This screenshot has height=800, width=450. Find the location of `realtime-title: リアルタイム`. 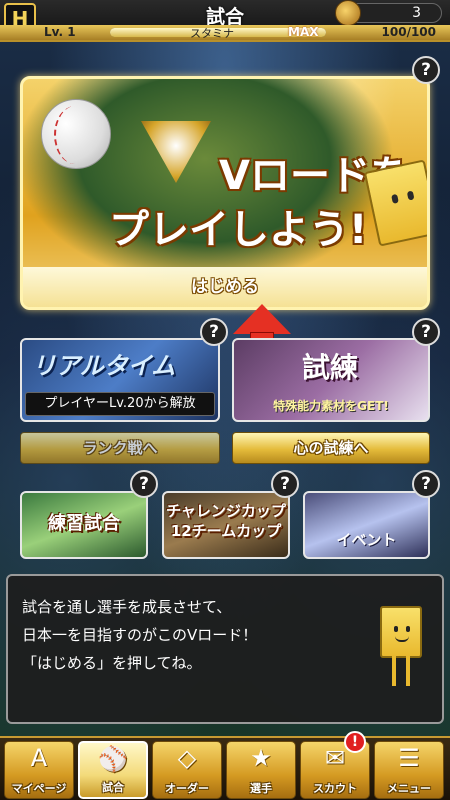

realtime-title: リアルタイム is located at coordinates (104, 366).